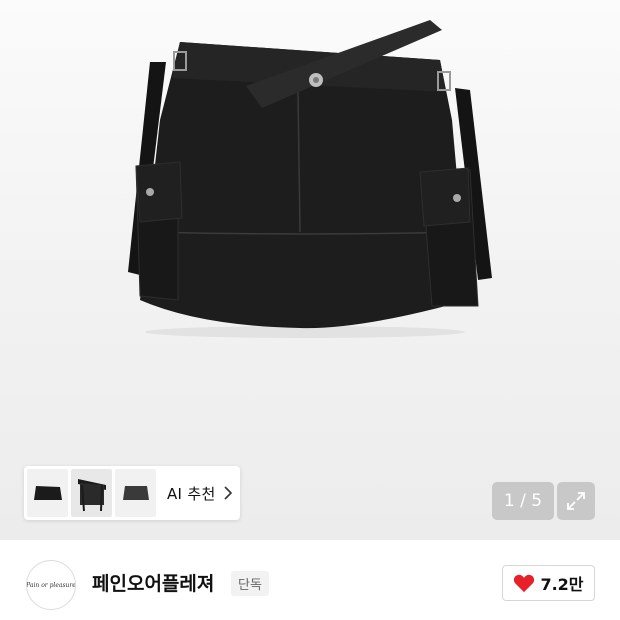 This screenshot has width=620, height=620. I want to click on expand-arrows-icon, so click(576, 501).